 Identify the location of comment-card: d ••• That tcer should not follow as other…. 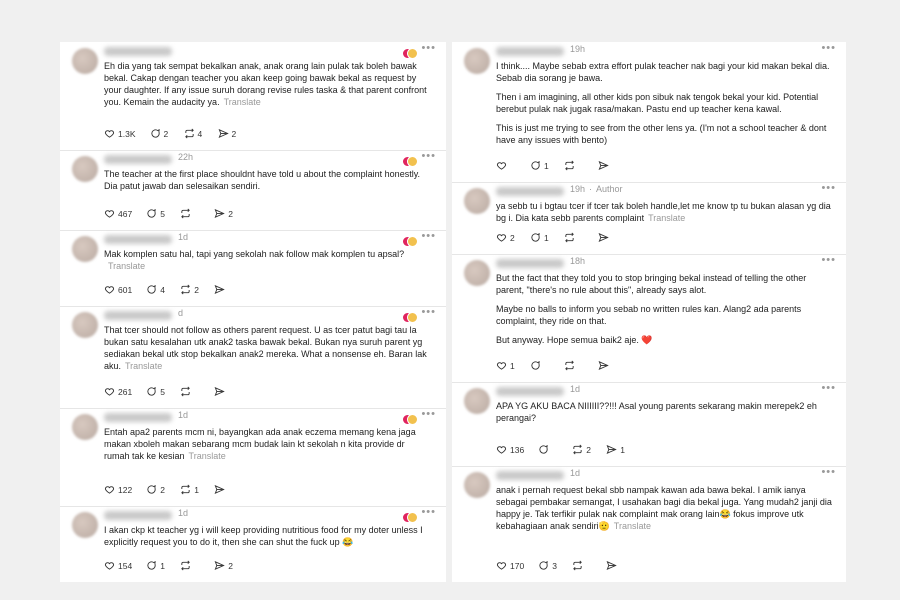
(253, 357).